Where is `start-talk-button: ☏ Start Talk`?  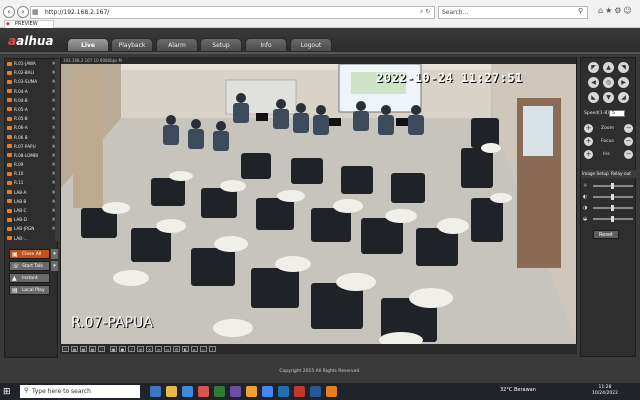
start-talk-button: ☏ Start Talk is located at coordinates (29, 266).